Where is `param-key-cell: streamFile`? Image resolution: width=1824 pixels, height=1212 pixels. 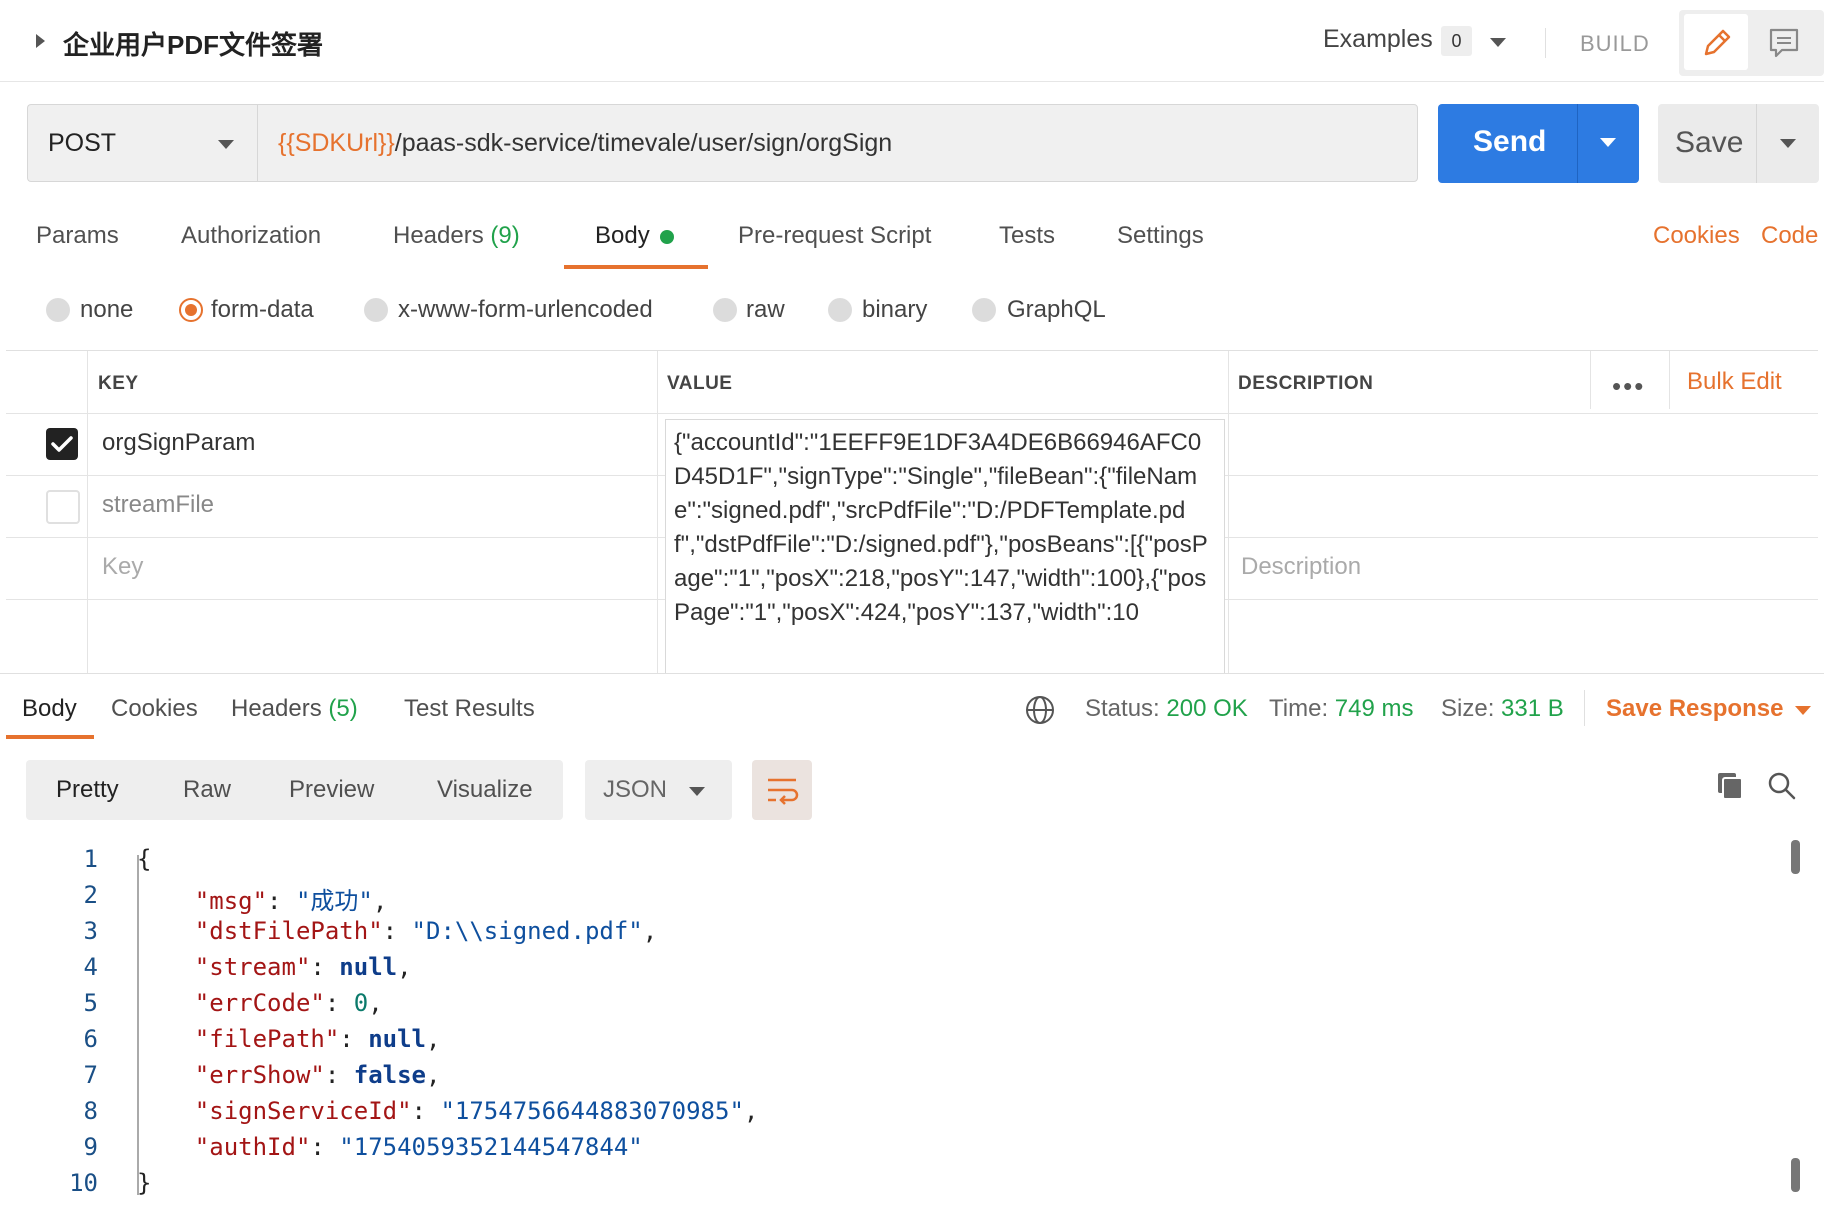
param-key-cell: streamFile is located at coordinates (158, 505).